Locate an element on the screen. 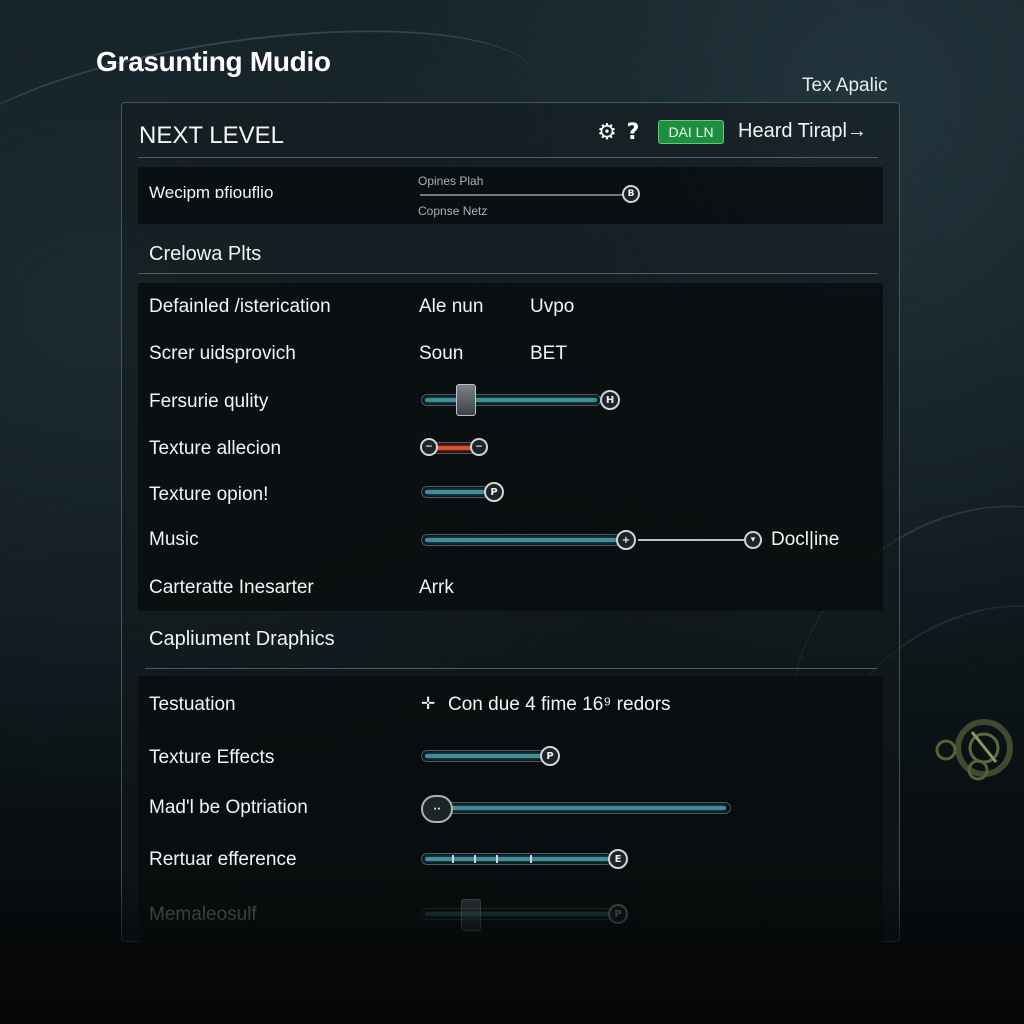  top-row-caption: Opines Plah is located at coordinates (451, 181).